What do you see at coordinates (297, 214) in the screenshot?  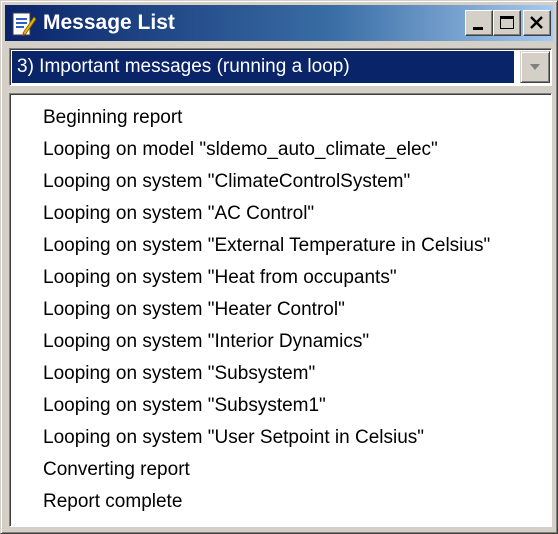 I see `list-item: Looping on system "AC Control"` at bounding box center [297, 214].